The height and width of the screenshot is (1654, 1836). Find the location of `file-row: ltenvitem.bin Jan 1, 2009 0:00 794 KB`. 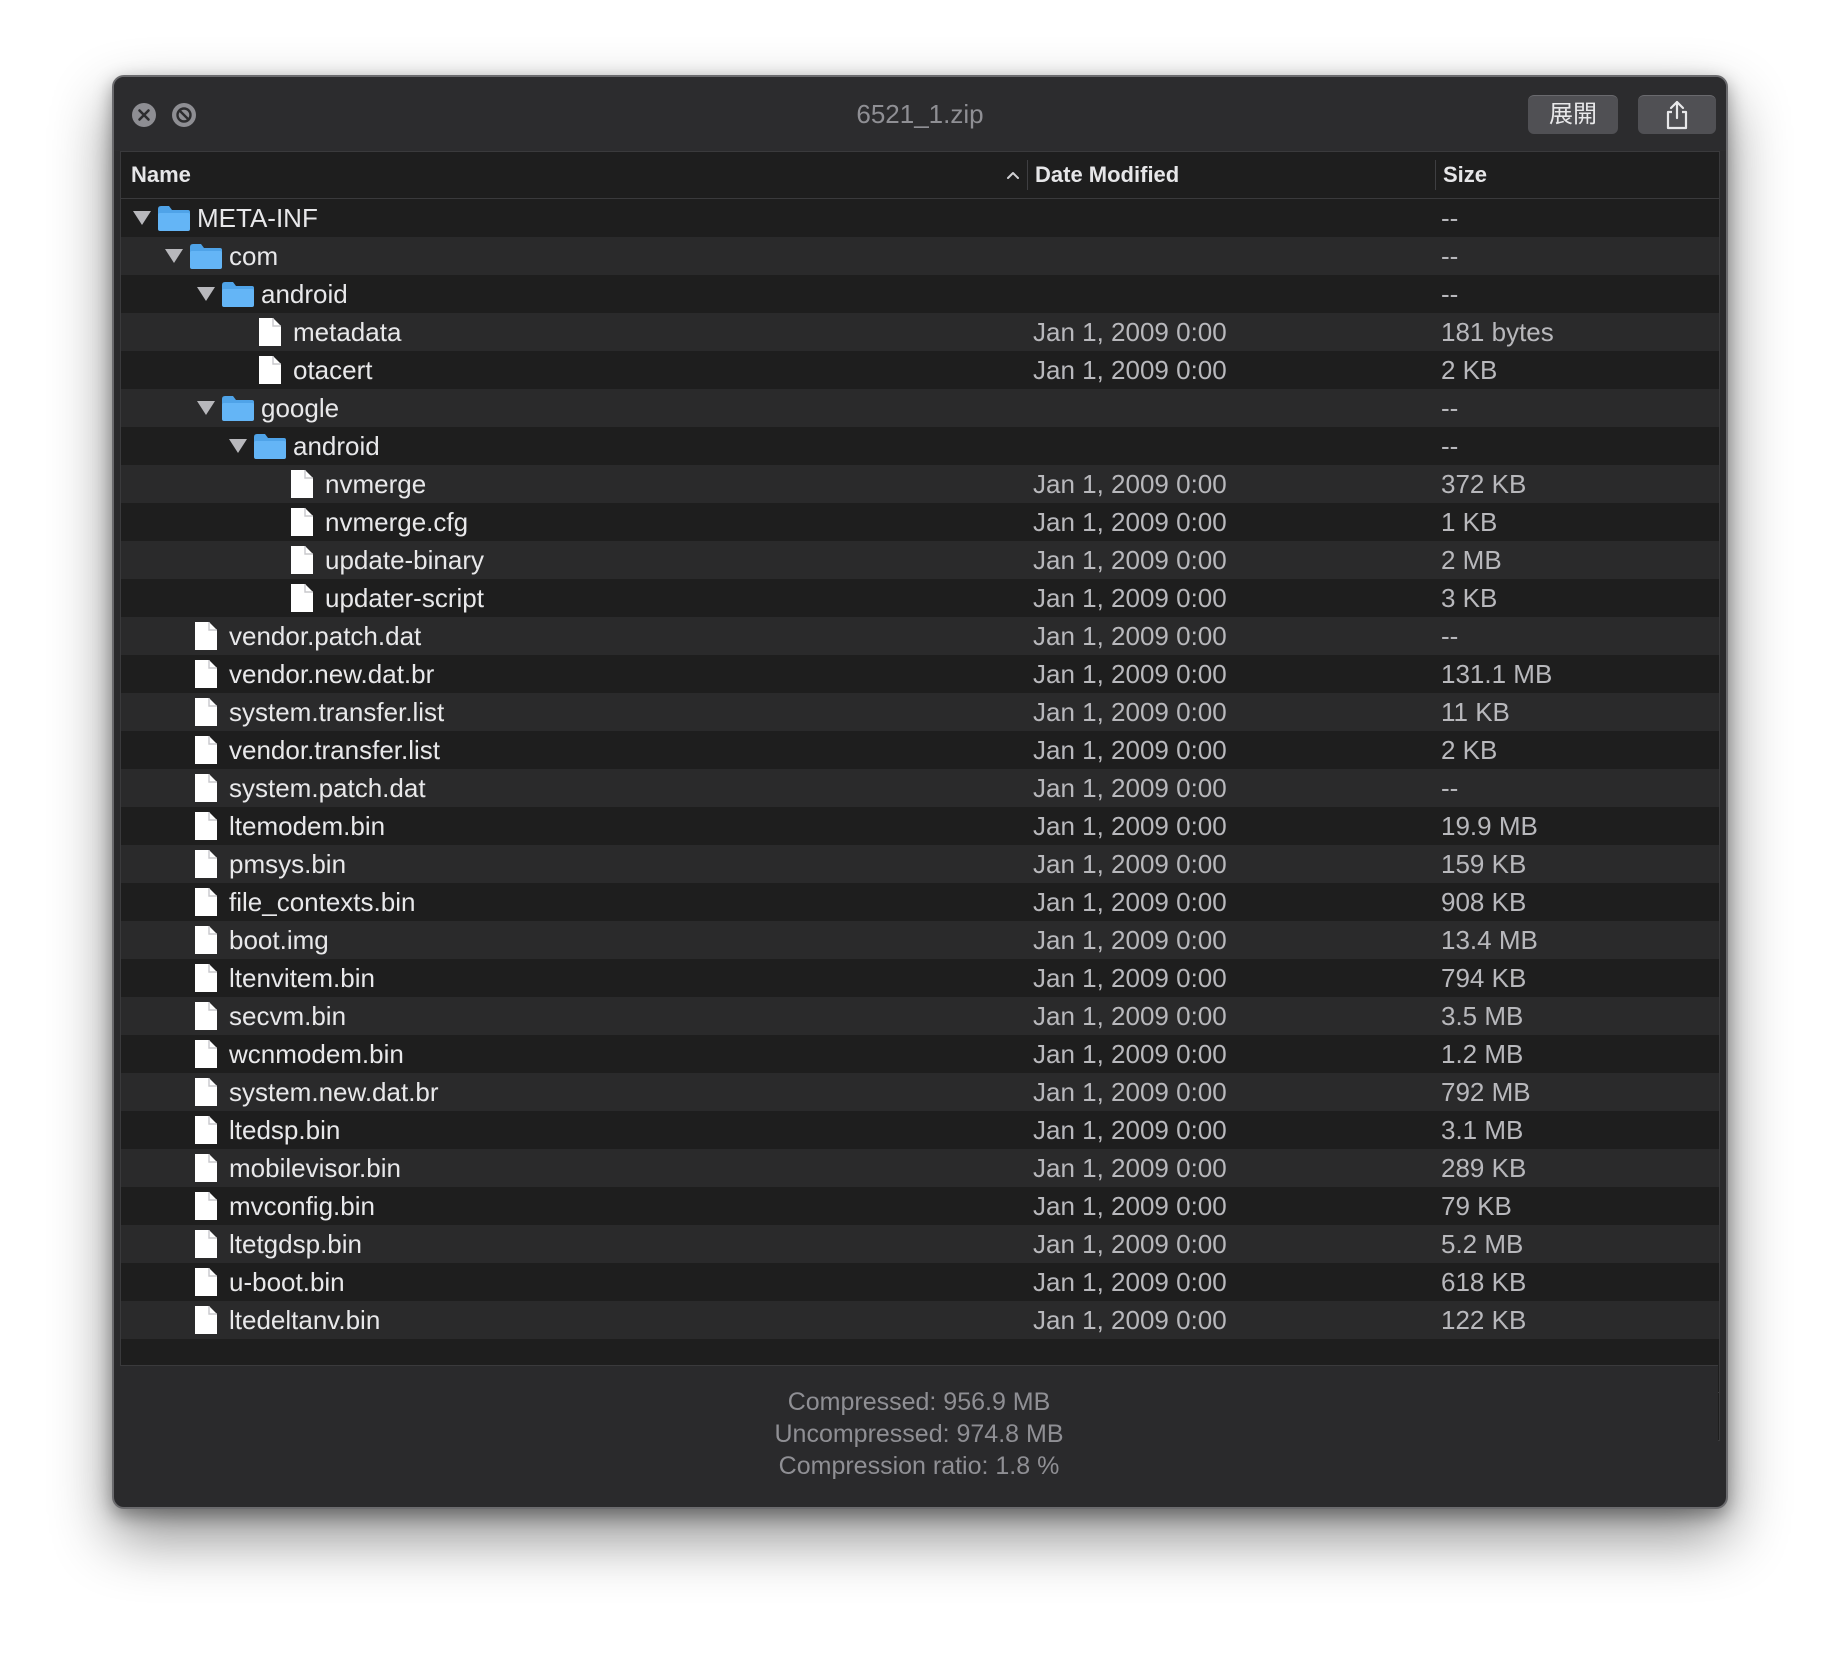

file-row: ltenvitem.bin Jan 1, 2009 0:00 794 KB is located at coordinates (920, 978).